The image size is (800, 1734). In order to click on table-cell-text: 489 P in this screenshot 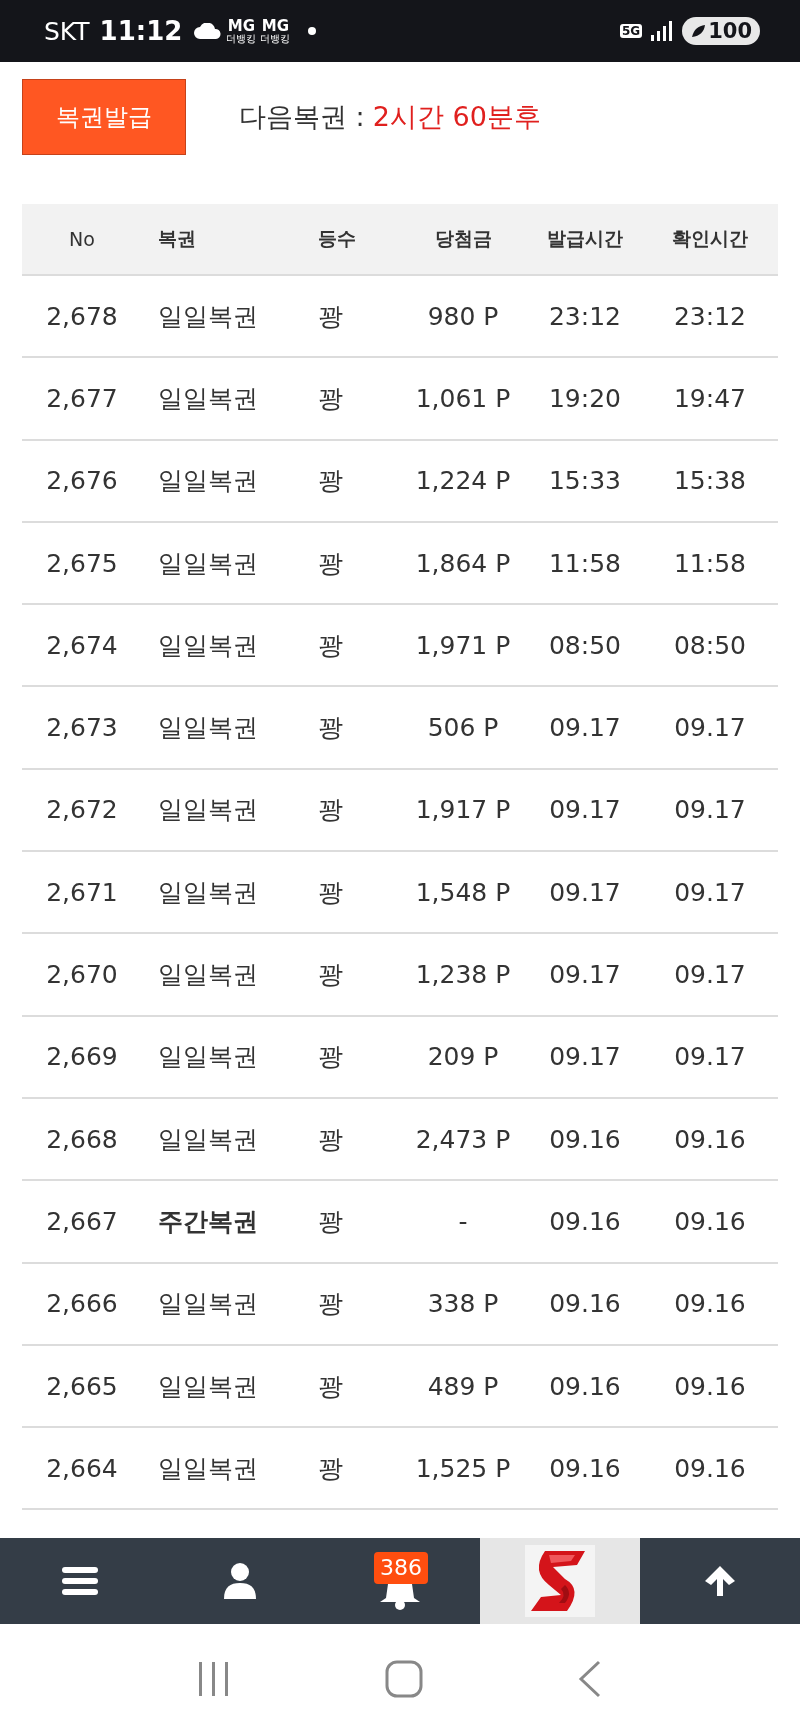, I will do `click(463, 1386)`.